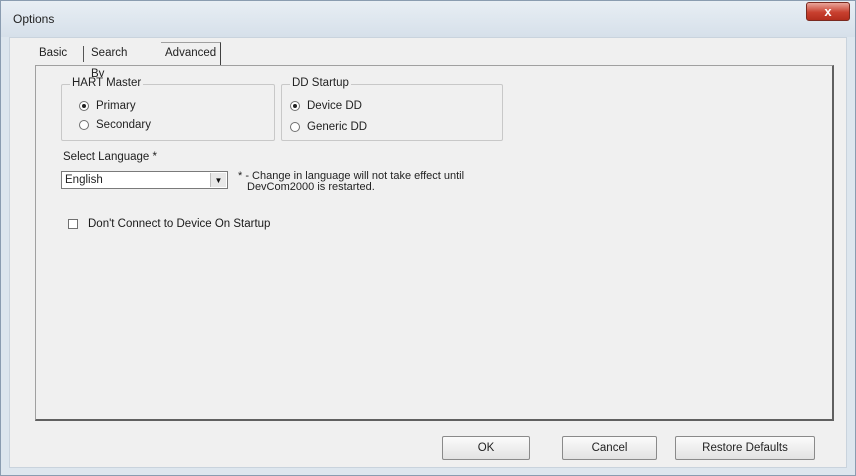  What do you see at coordinates (73, 224) in the screenshot?
I see `dont-connect-checkbox` at bounding box center [73, 224].